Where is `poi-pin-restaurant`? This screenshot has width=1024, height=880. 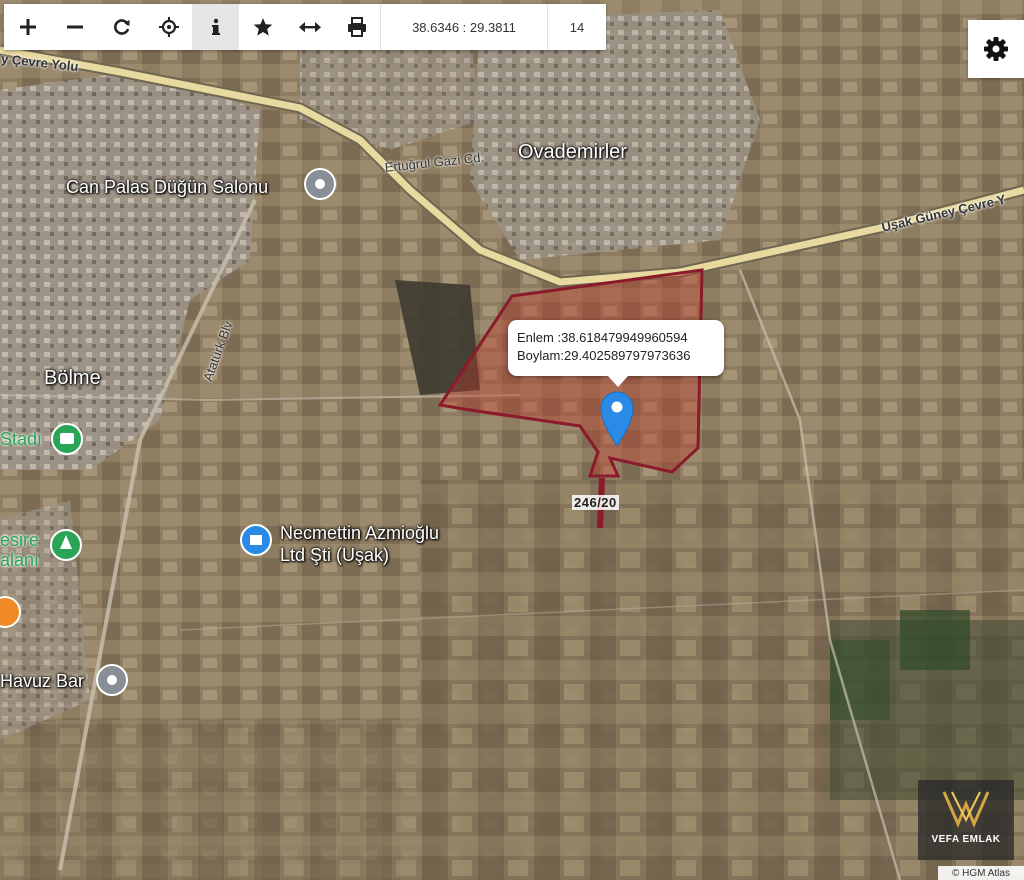
poi-pin-restaurant is located at coordinates (10, 612).